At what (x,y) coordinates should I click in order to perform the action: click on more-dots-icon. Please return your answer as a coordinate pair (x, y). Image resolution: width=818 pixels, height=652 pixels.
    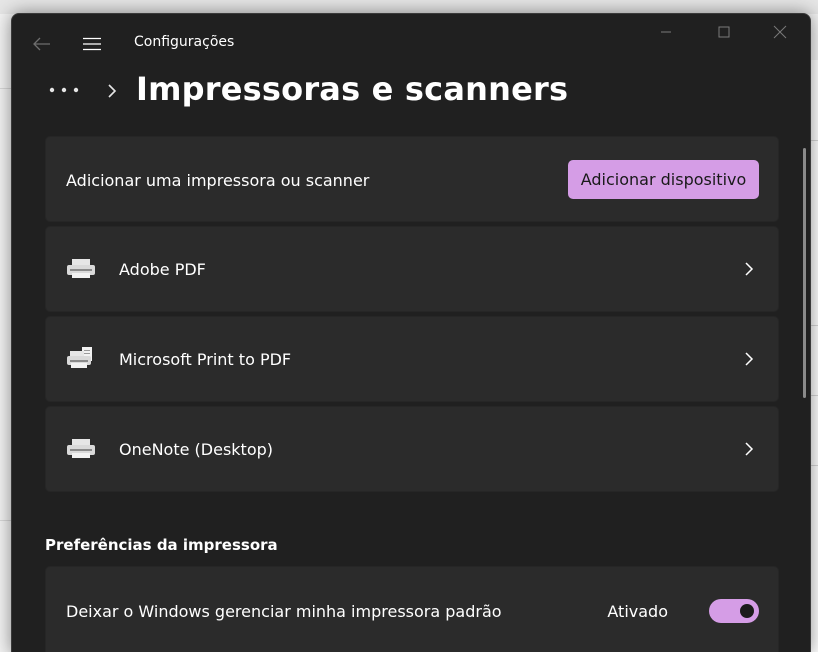
    Looking at the image, I should click on (64, 90).